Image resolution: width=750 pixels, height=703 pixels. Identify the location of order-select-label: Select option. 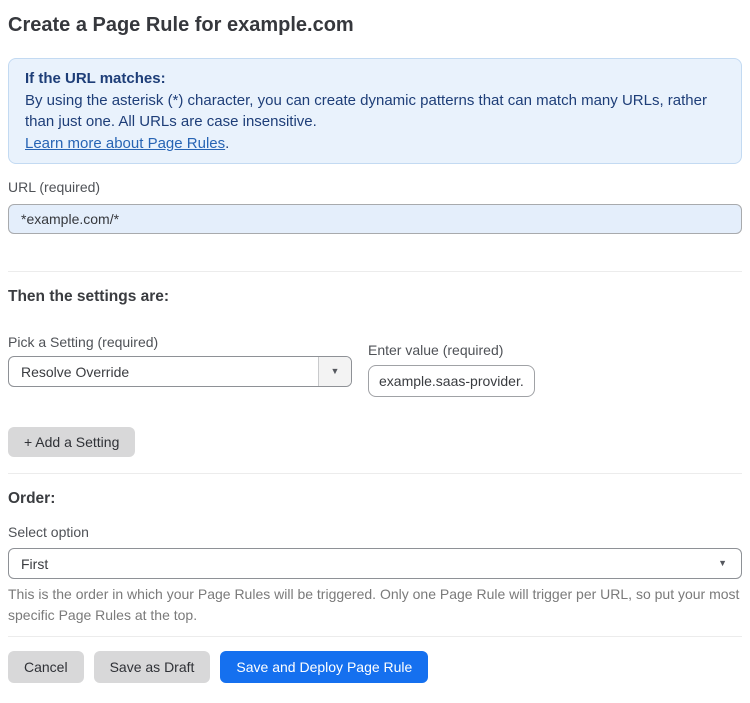
(48, 532).